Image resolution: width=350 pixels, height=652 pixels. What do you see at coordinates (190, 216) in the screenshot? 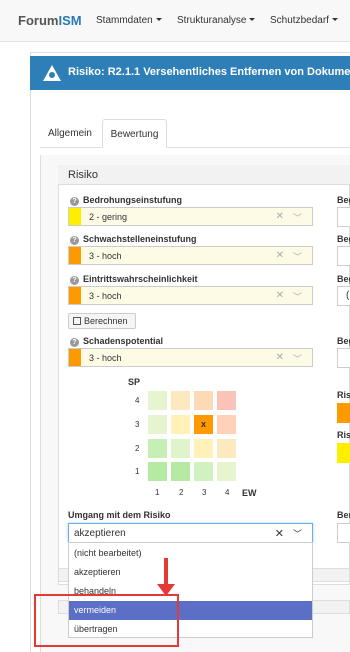
I see `threat-select: 2 - gering ✕ ﹀` at bounding box center [190, 216].